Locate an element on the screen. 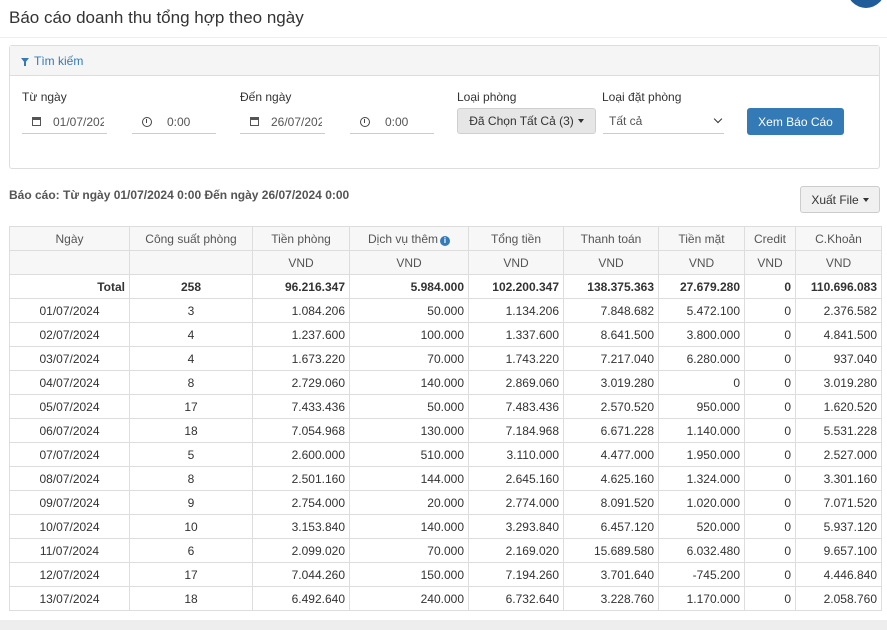  table-cell: 1.084.206 is located at coordinates (301, 310).